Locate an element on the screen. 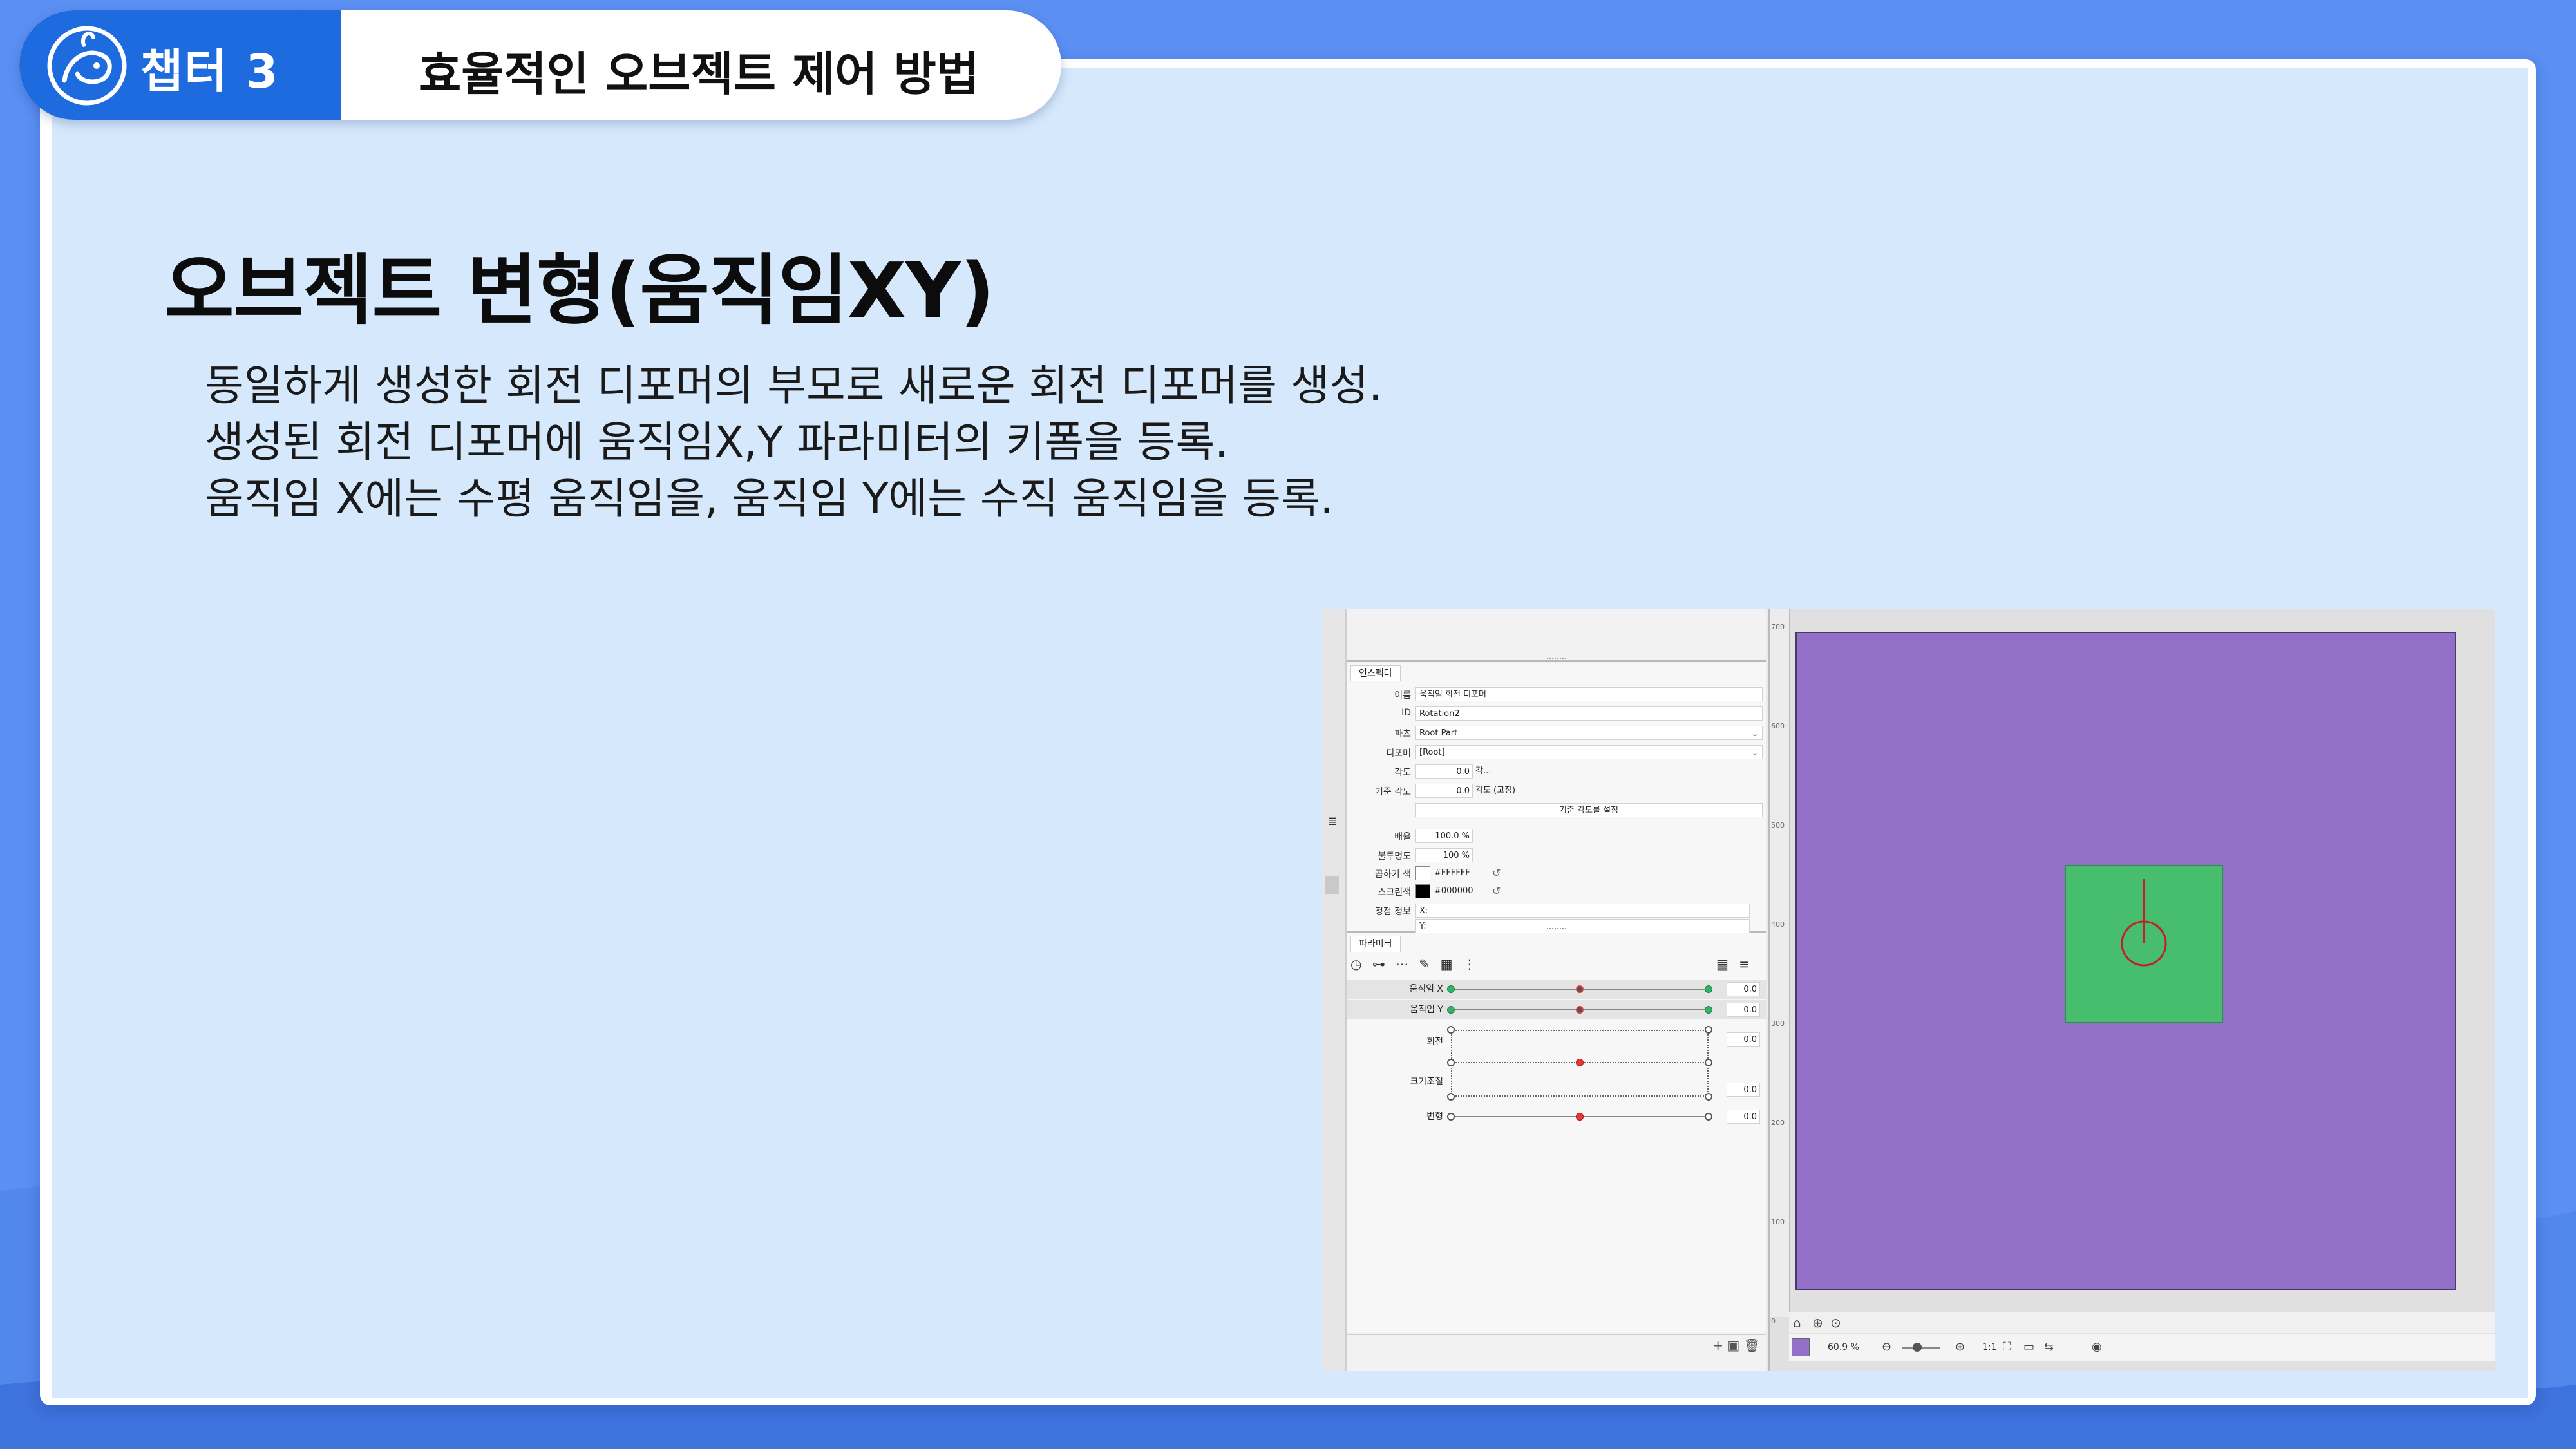  guide-icon: ▭ is located at coordinates (2028, 1347).